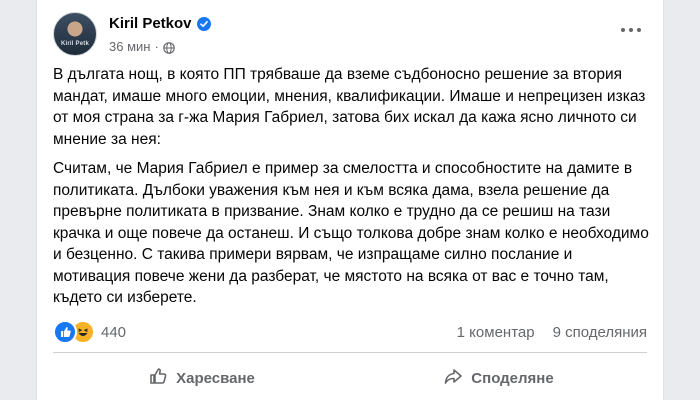  Describe the element at coordinates (453, 378) in the screenshot. I see `share-arrow-icon` at that location.